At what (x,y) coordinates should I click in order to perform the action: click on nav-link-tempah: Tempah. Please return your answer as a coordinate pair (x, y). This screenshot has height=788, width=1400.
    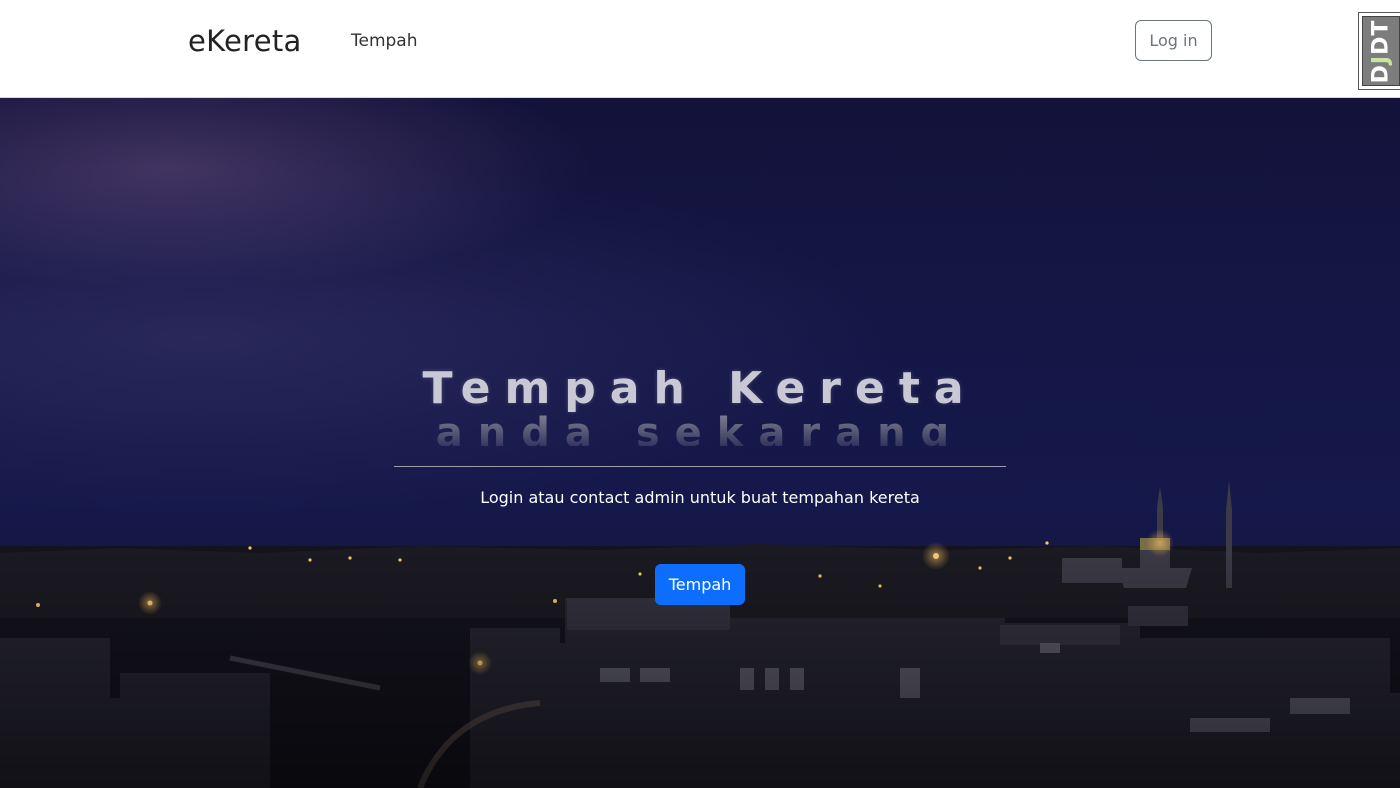
    Looking at the image, I should click on (384, 41).